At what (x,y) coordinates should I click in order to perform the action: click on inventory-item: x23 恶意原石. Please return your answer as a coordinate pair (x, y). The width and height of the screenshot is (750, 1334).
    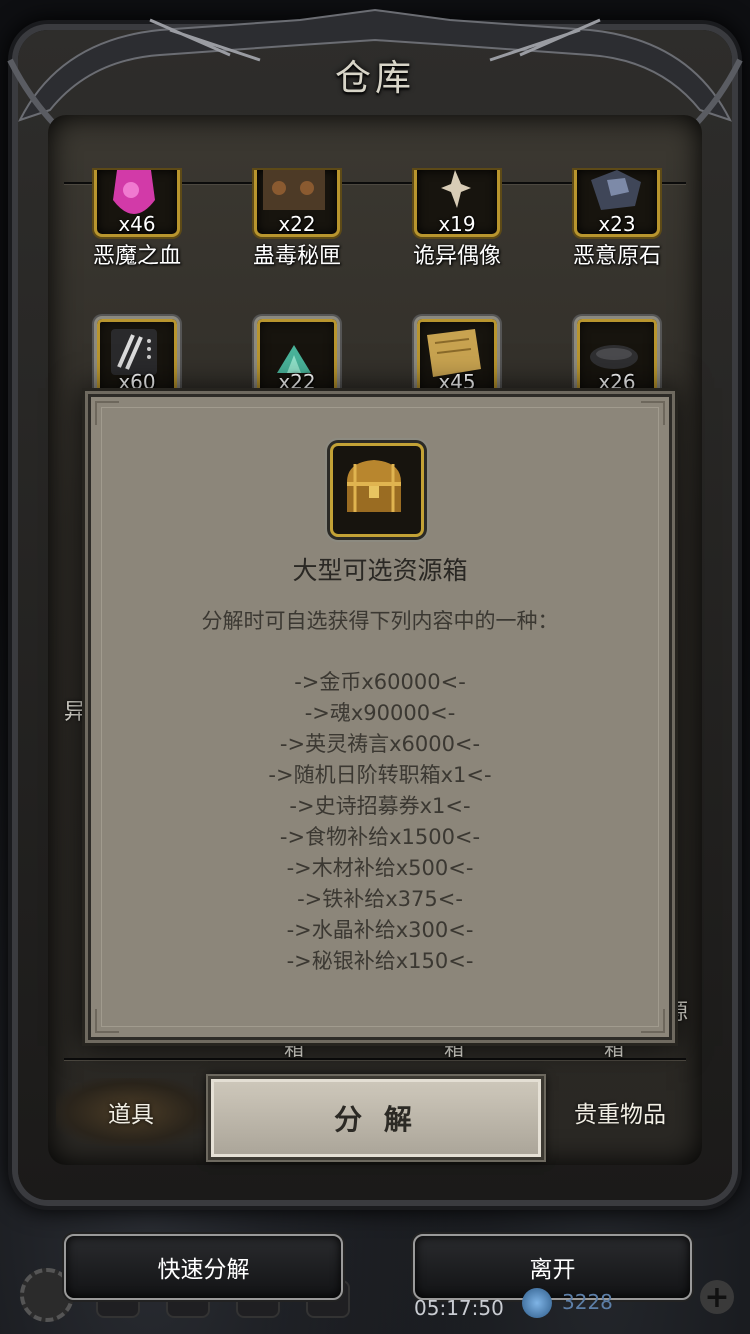
    Looking at the image, I should click on (617, 219).